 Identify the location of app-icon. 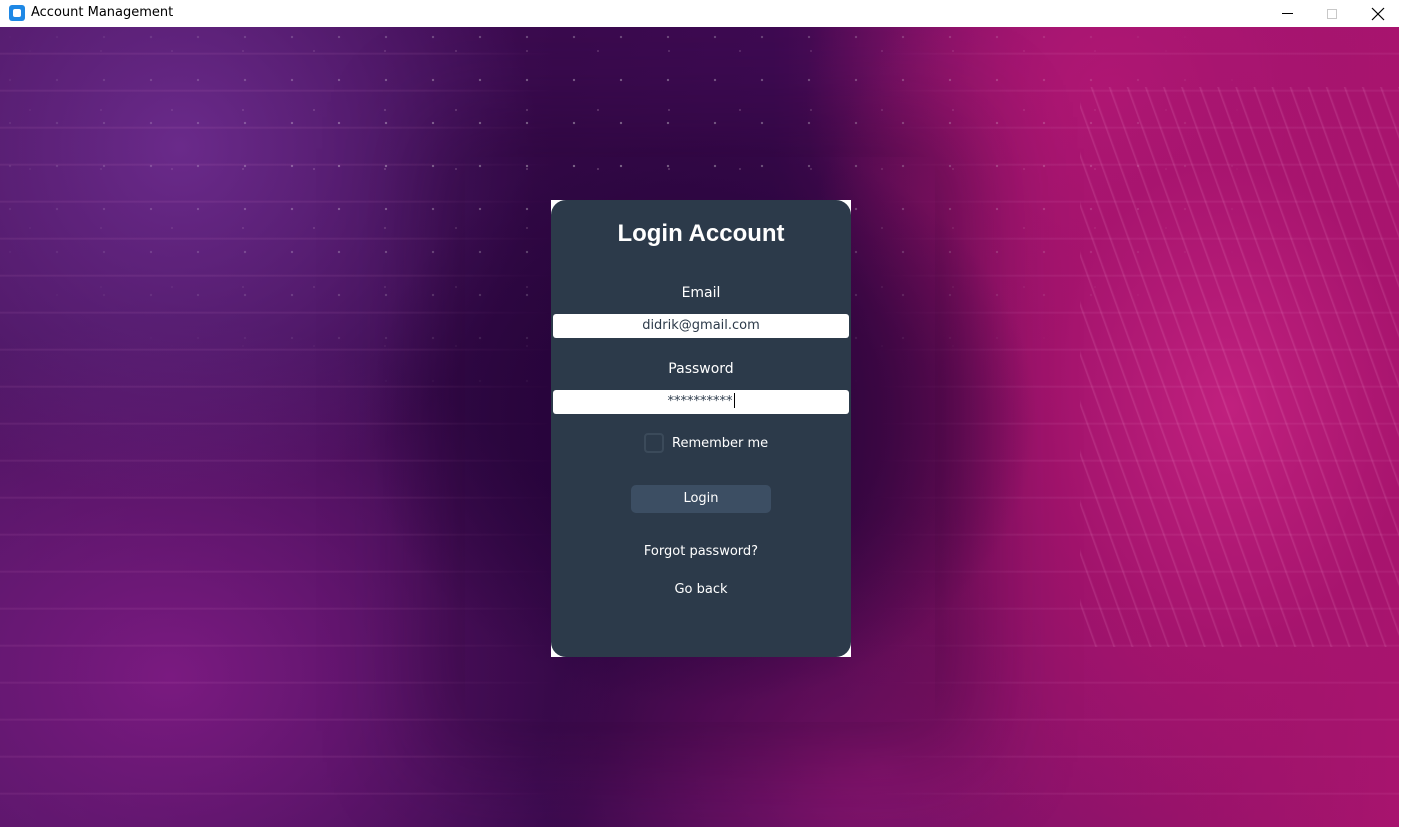
(17, 13).